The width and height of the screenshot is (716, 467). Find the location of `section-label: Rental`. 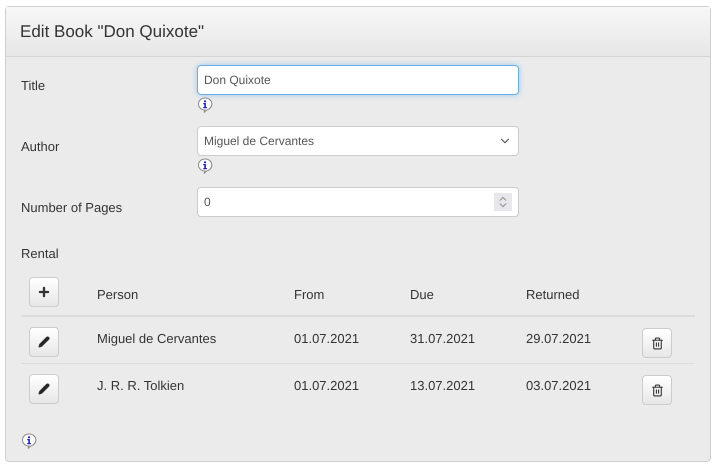

section-label: Rental is located at coordinates (40, 253).